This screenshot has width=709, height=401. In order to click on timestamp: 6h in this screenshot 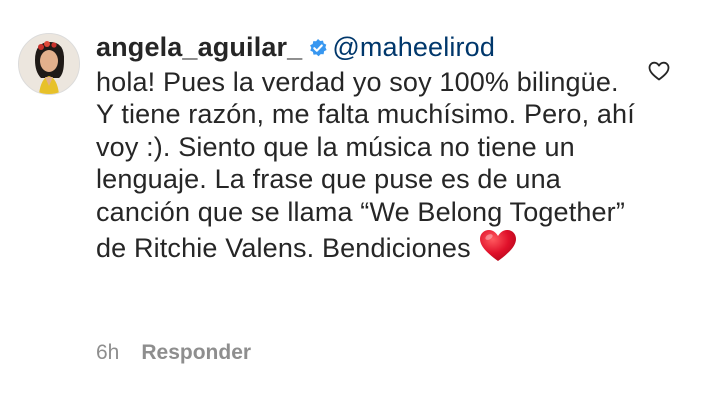, I will do `click(108, 352)`.